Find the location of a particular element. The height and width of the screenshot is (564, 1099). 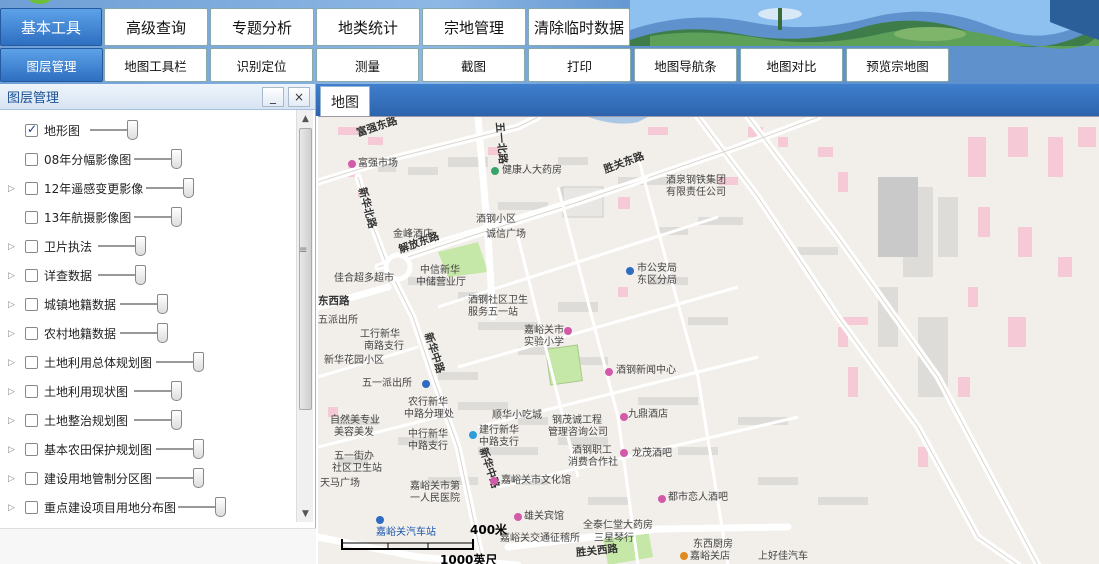

main-tab: 宗地管理 is located at coordinates (474, 27).